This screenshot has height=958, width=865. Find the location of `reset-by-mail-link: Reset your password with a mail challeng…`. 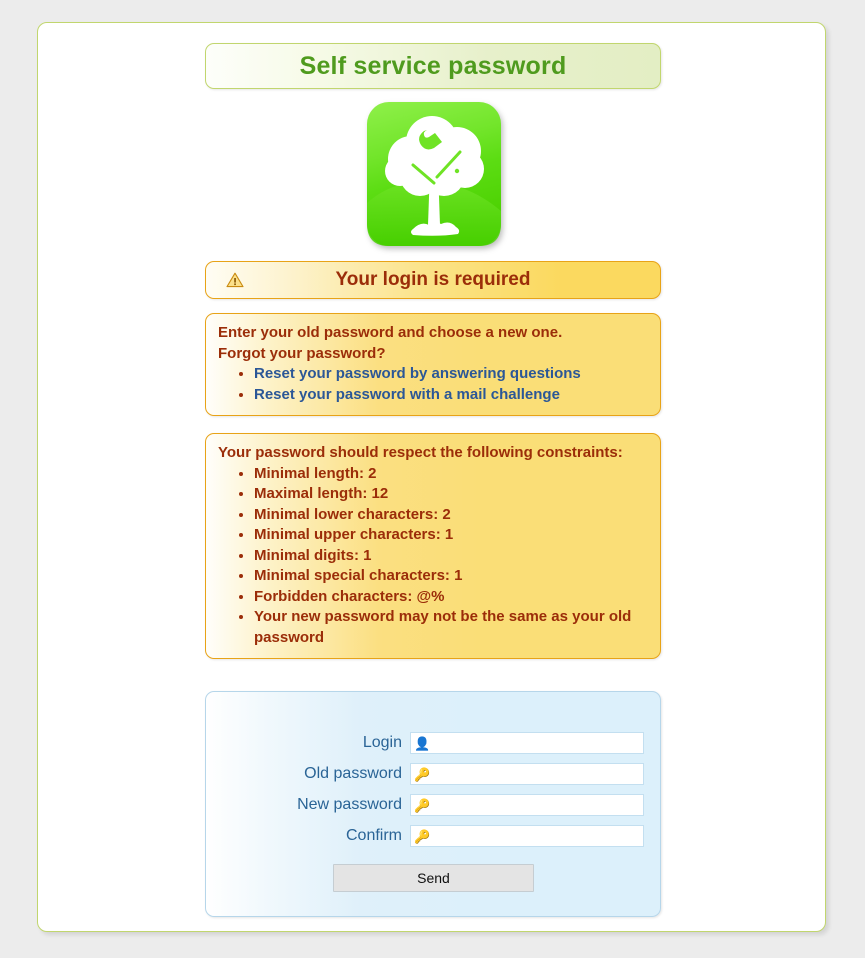

reset-by-mail-link: Reset your password with a mail challeng… is located at coordinates (407, 394).